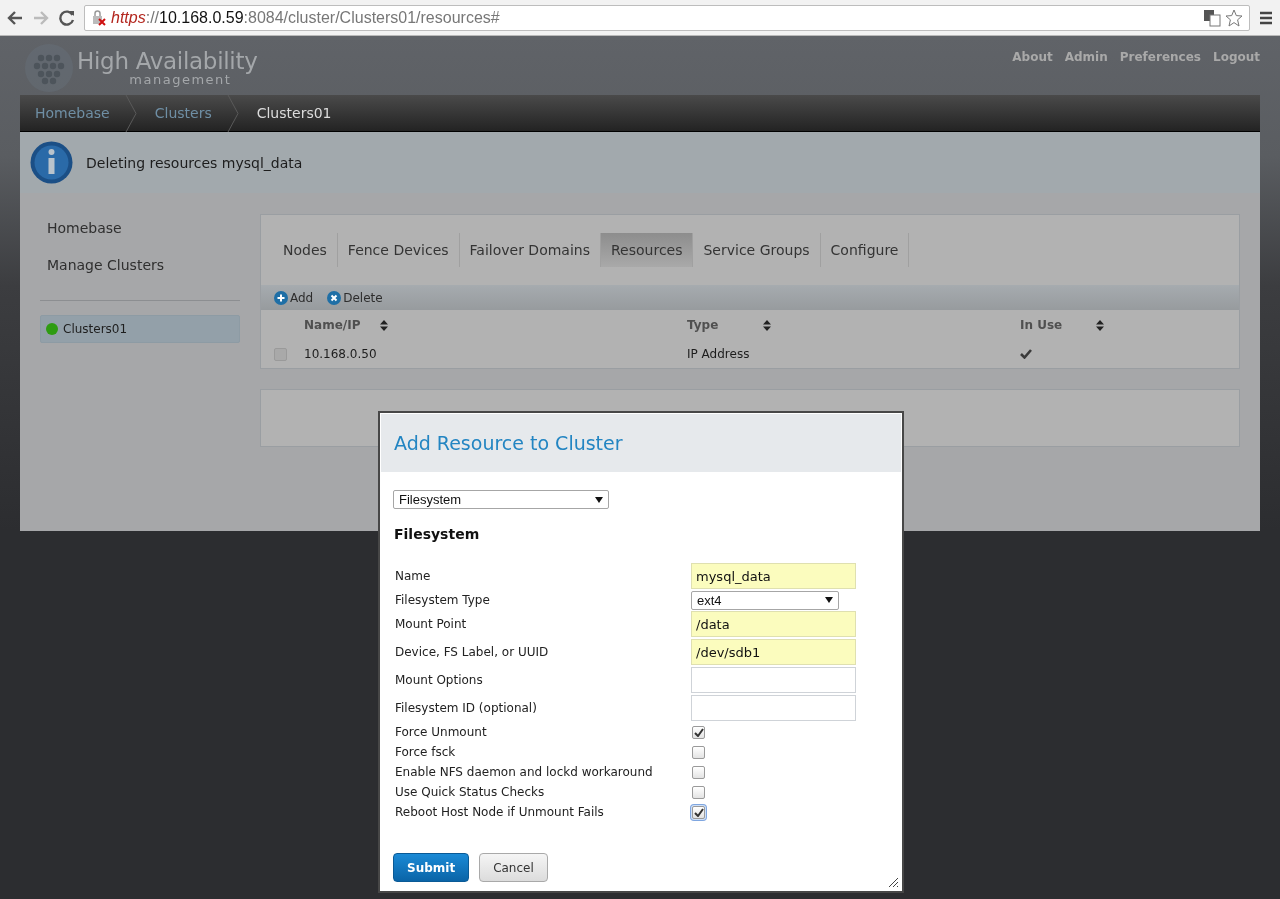  I want to click on sidebar-link: Homebase, so click(140, 228).